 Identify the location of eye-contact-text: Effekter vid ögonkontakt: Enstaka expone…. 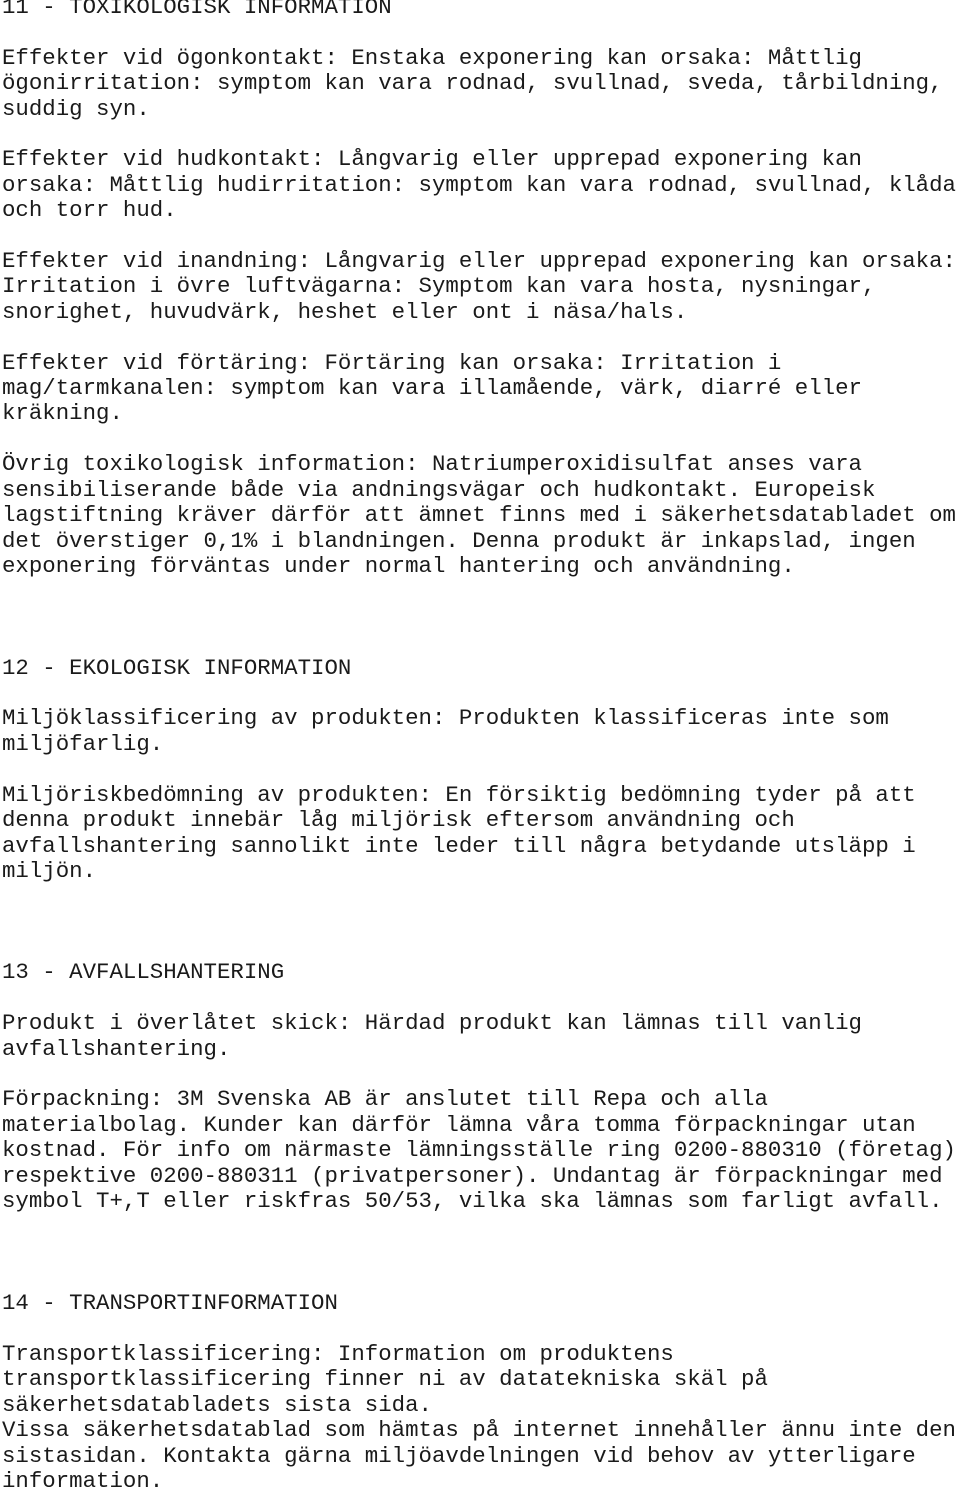
(432, 58).